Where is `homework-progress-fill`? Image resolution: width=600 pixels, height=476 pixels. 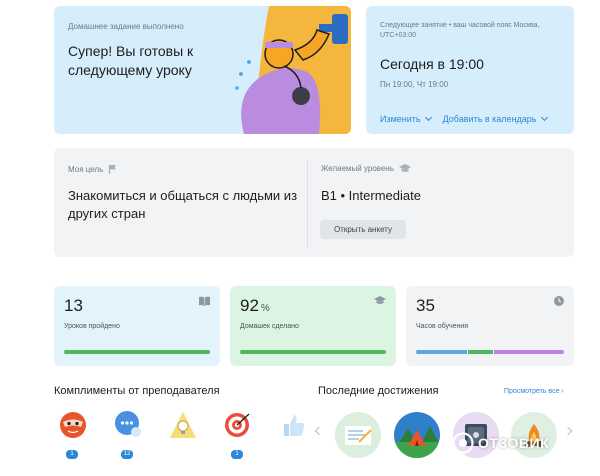
homework-progress-fill is located at coordinates (313, 352).